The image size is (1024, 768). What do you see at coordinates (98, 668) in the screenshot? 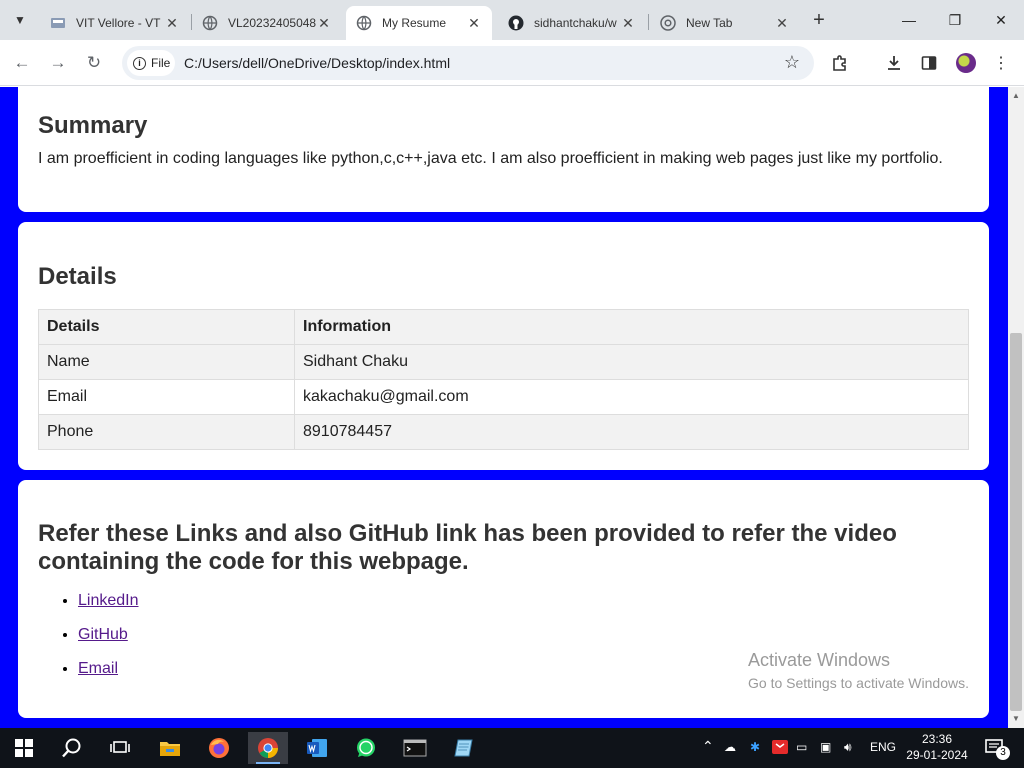
I see `email-link: Email` at bounding box center [98, 668].